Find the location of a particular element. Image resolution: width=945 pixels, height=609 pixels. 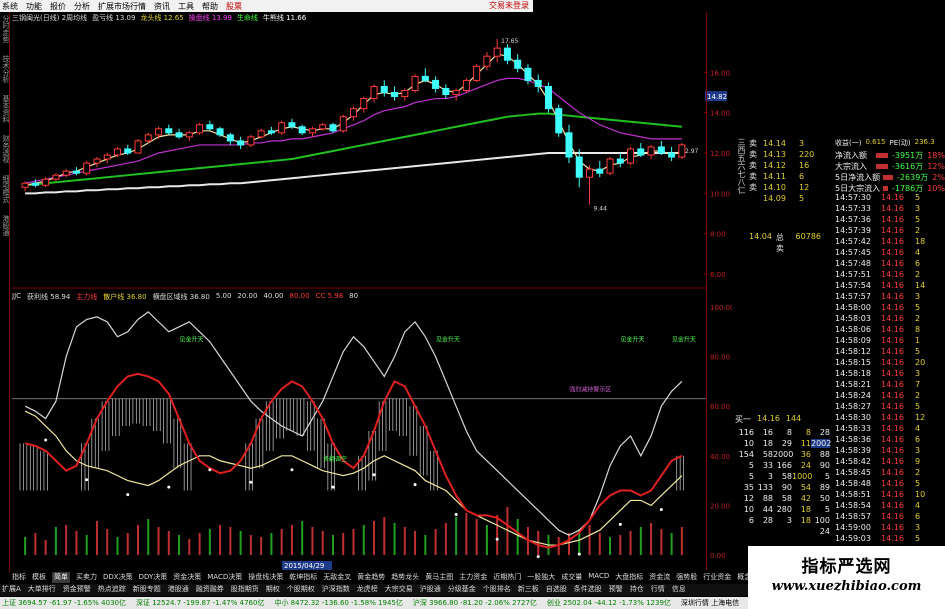

flow-pct: 18% is located at coordinates (936, 155).